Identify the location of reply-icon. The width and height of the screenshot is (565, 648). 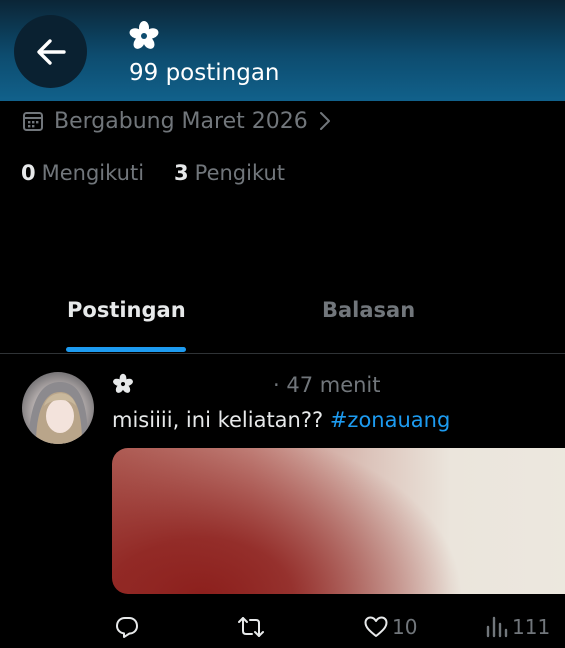
(127, 627).